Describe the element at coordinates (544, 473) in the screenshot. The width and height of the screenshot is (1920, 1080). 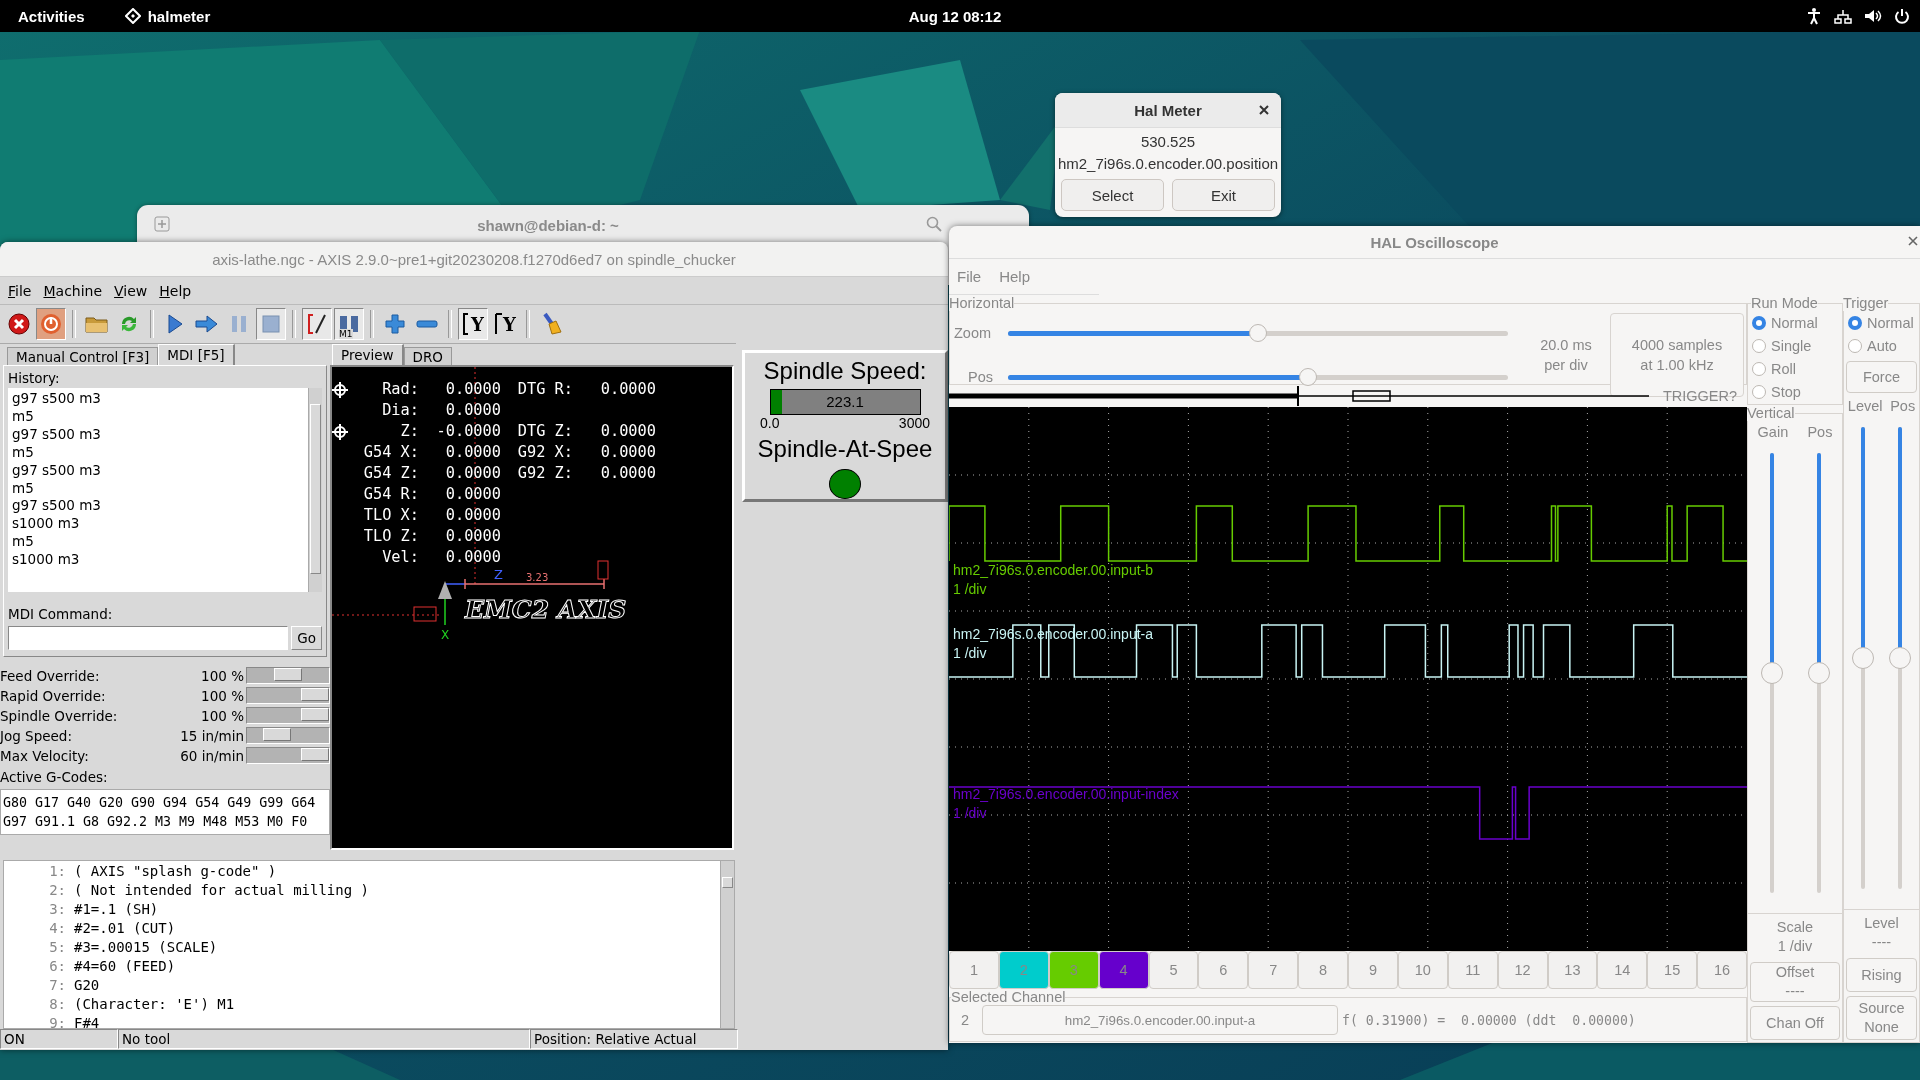
I see `dro-label: G92 Z:` at that location.